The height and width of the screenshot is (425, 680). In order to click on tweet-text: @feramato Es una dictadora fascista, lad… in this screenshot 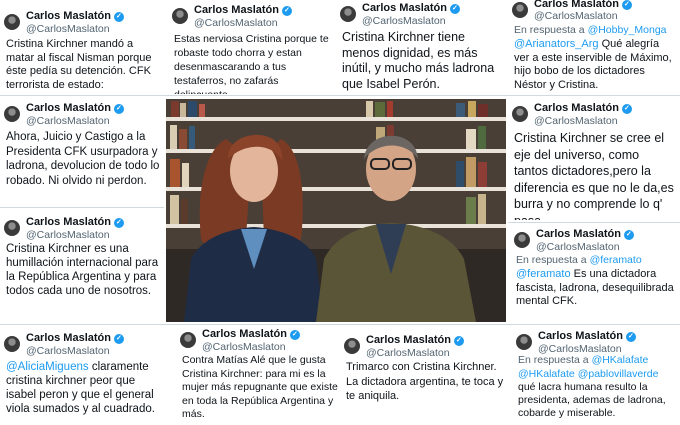, I will do `click(596, 288)`.